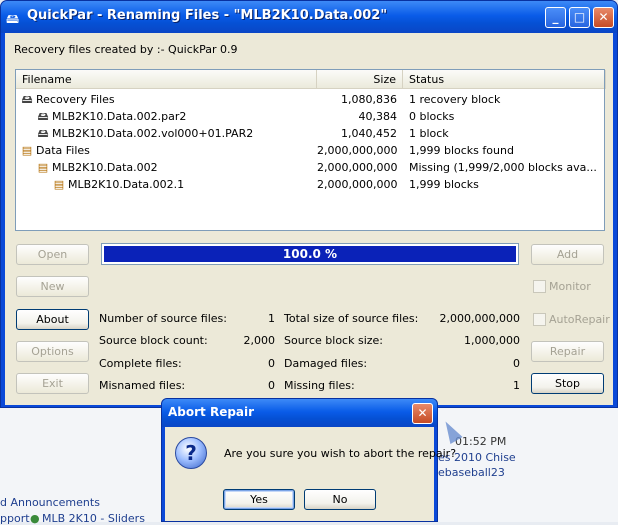 The image size is (618, 525). I want to click on monitor-label: Monitor, so click(570, 286).